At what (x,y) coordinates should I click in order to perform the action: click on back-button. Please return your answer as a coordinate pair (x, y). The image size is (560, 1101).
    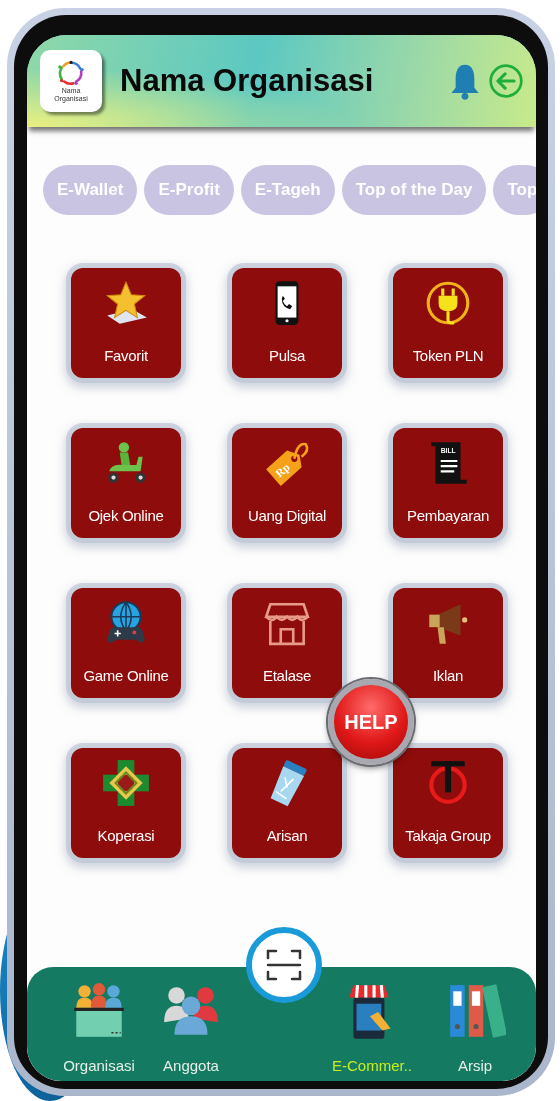
    Looking at the image, I should click on (506, 81).